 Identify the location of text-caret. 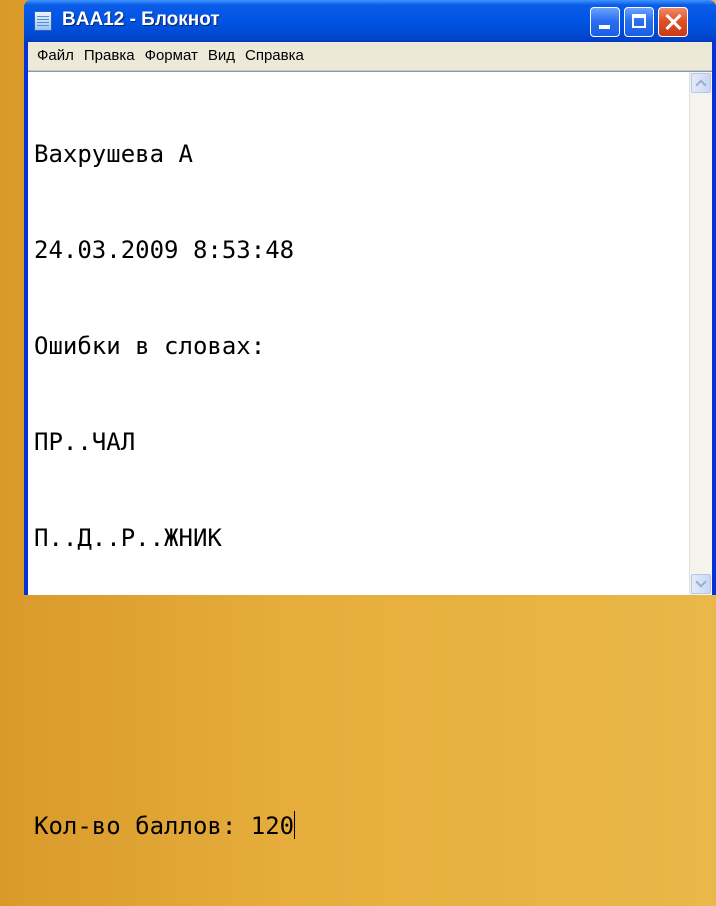
(295, 825).